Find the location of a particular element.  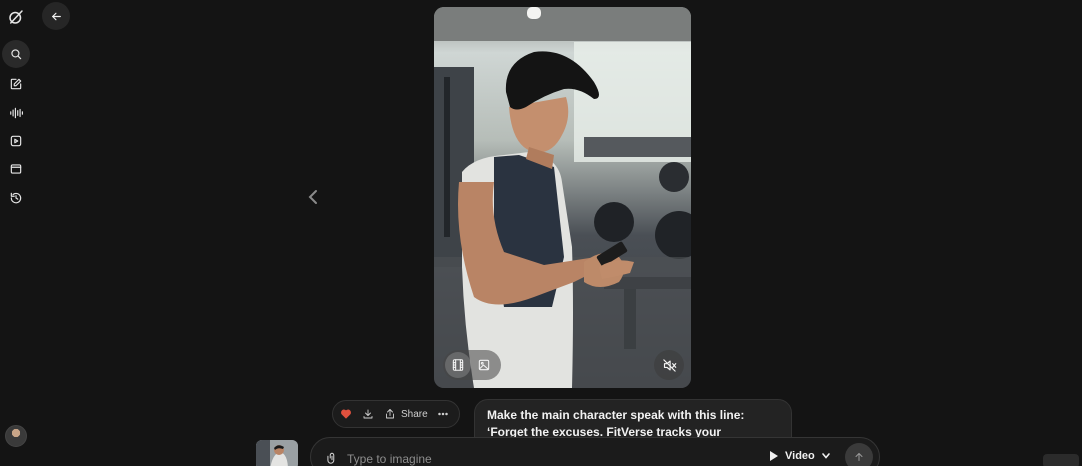

film-icon is located at coordinates (458, 365).